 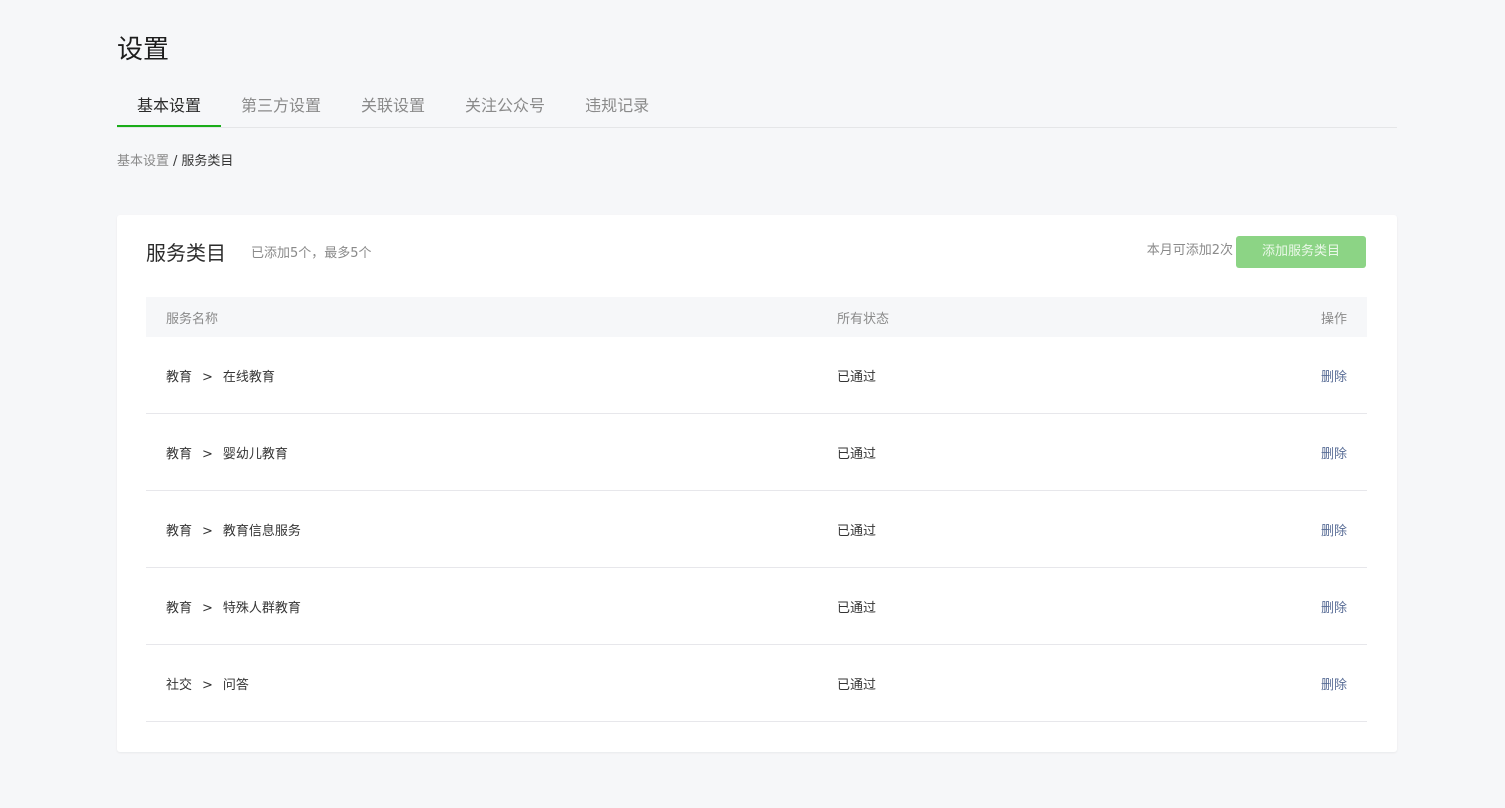 I want to click on tab-bar: 基本设置 第三方设置 关联设置 关注公众号 违规记录, so click(x=757, y=107).